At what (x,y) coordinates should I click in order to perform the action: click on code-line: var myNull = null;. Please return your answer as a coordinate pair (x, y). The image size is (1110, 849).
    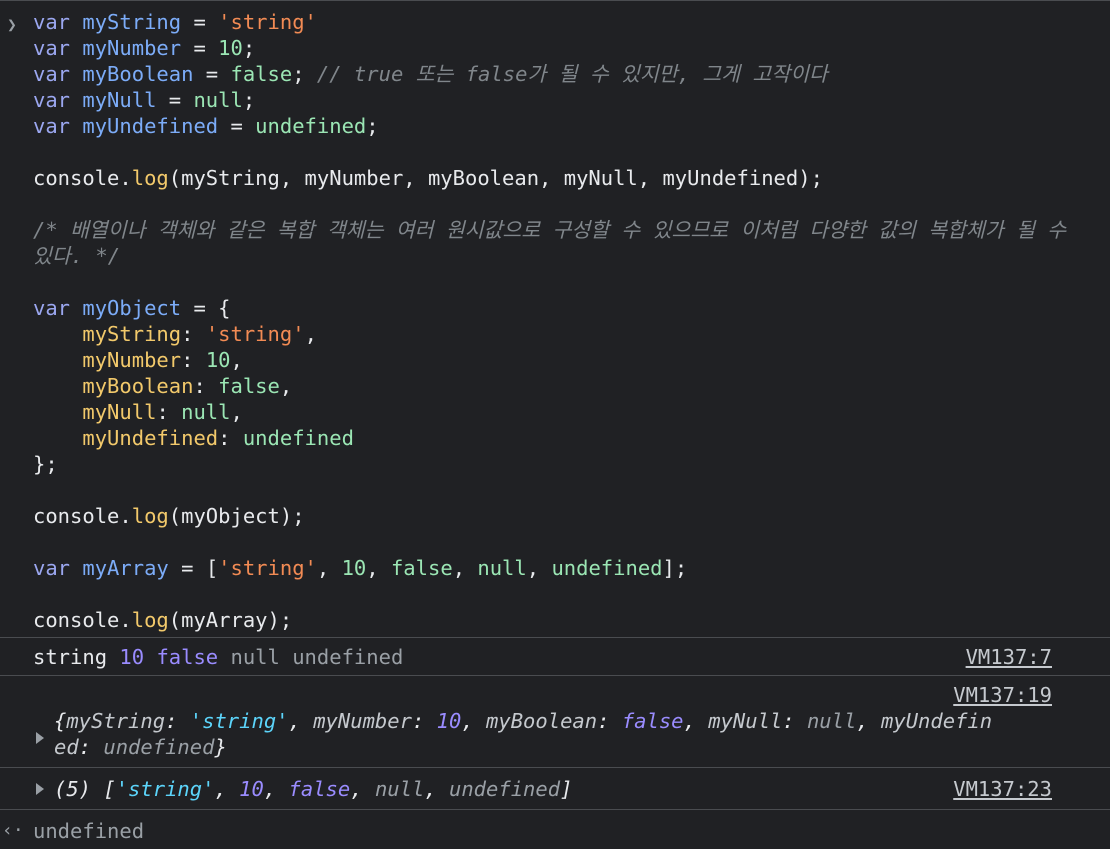
    Looking at the image, I should click on (144, 100).